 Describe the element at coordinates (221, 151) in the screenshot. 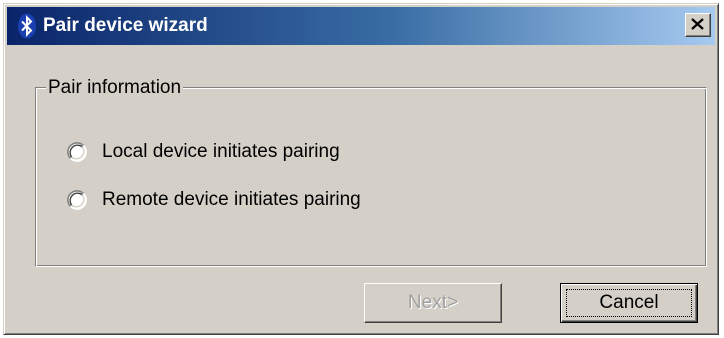

I see `radio-label: Local device initiates pairing` at that location.